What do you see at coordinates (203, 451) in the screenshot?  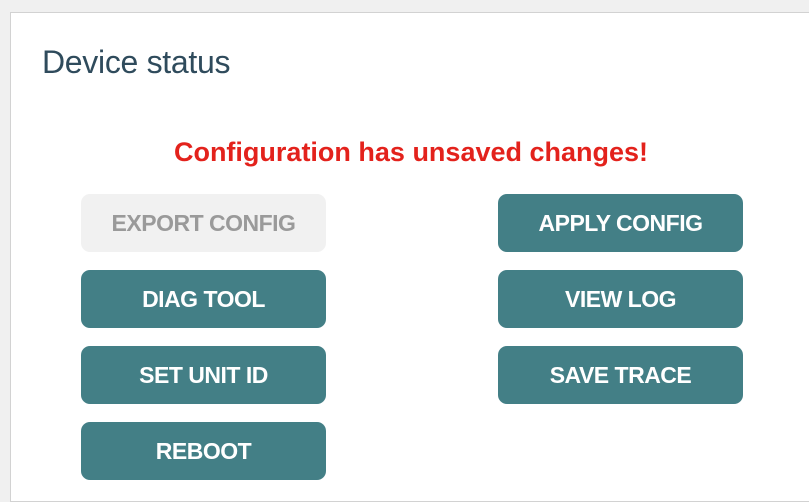 I see `reboot-button: REBOOT` at bounding box center [203, 451].